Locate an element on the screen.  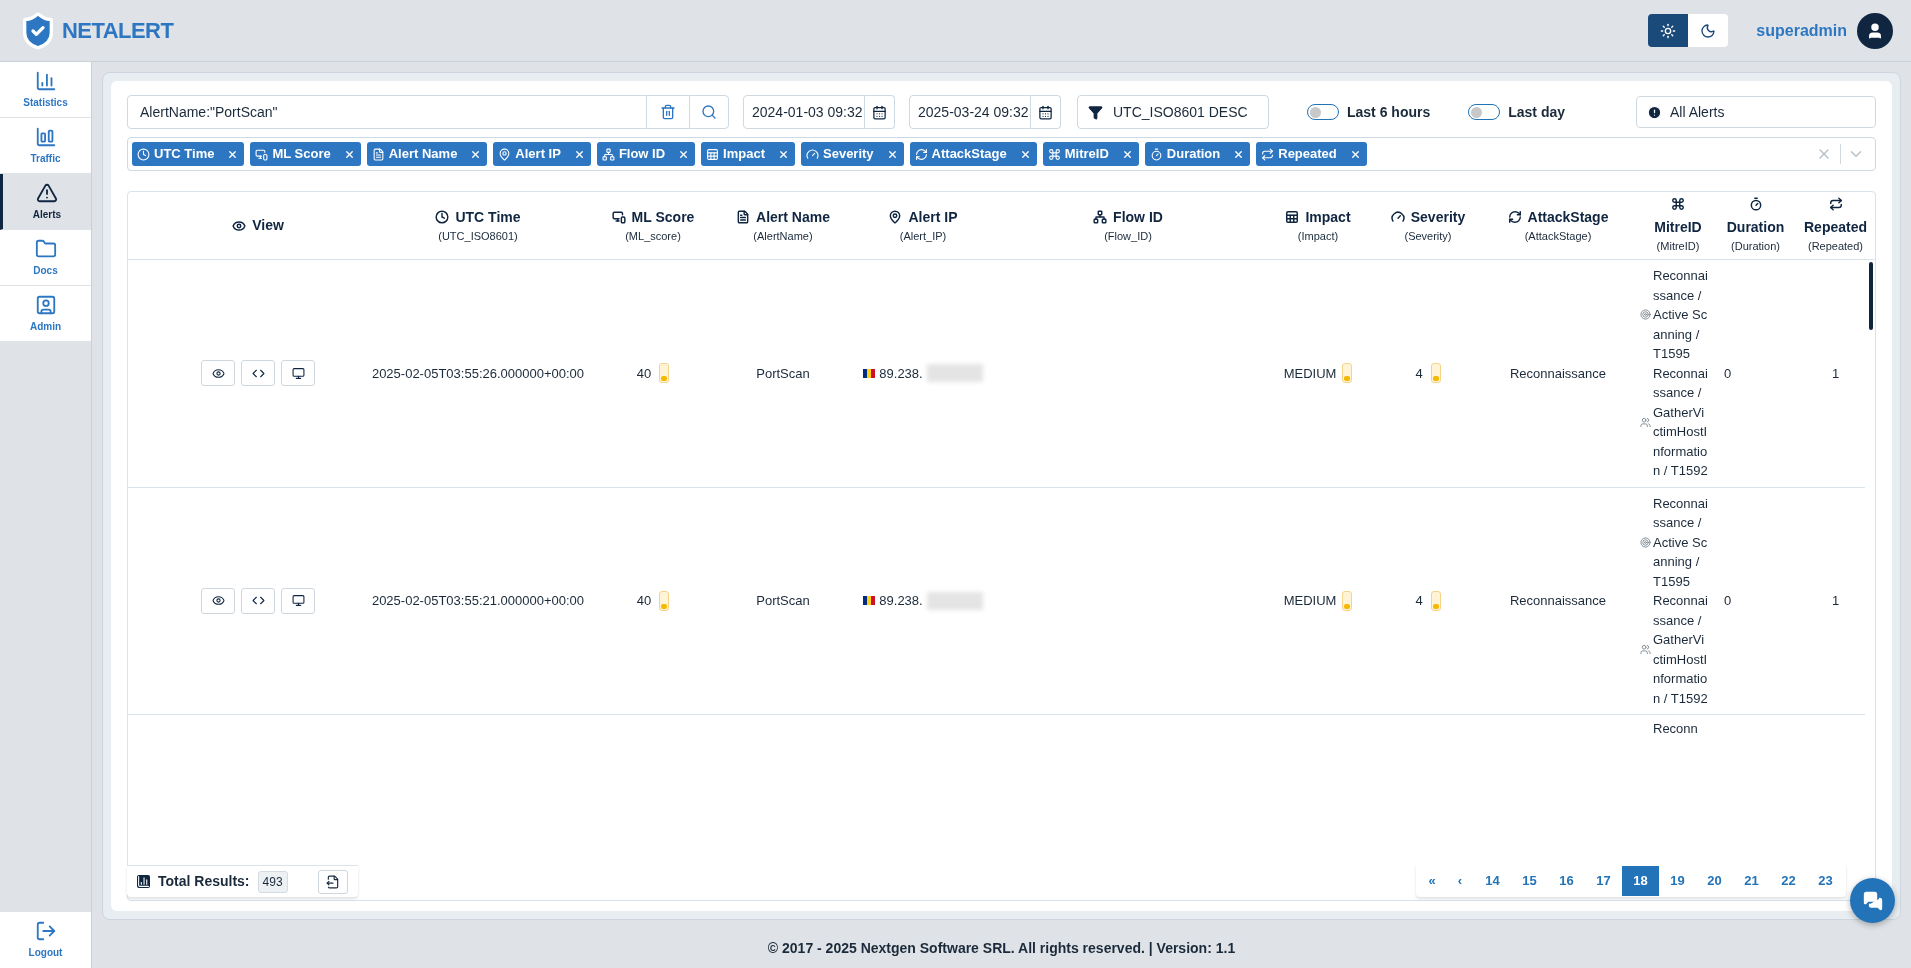
sort-field: UTC_ISO8601 DESC is located at coordinates (1173, 112).